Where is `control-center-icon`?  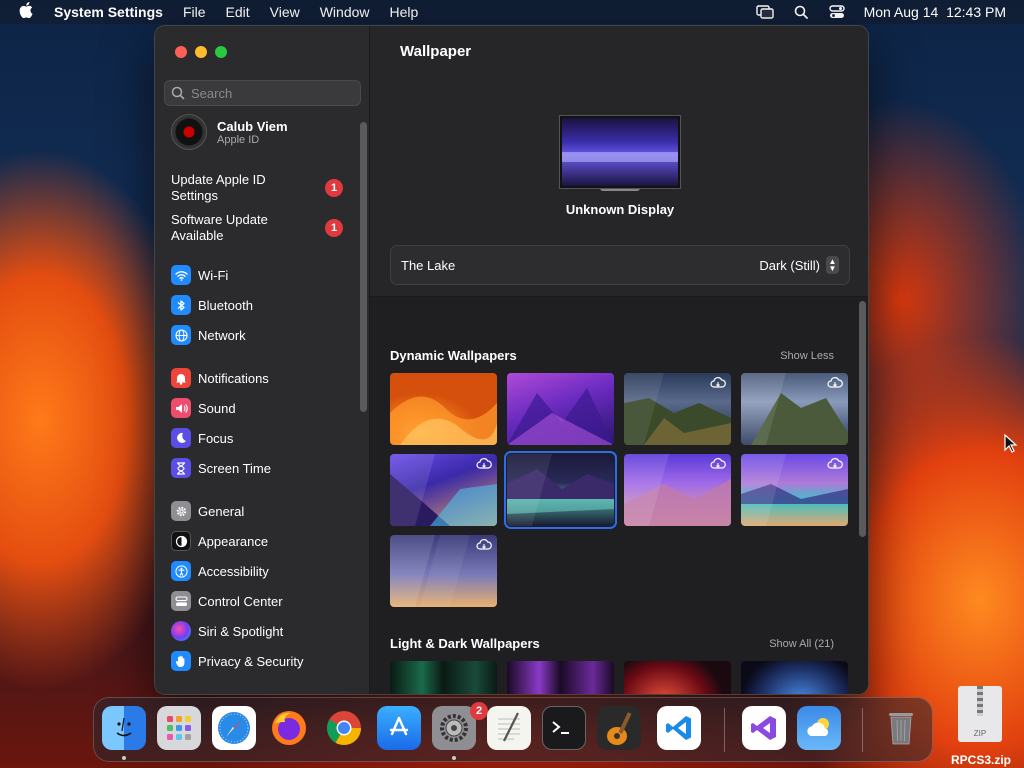 control-center-icon is located at coordinates (181, 601).